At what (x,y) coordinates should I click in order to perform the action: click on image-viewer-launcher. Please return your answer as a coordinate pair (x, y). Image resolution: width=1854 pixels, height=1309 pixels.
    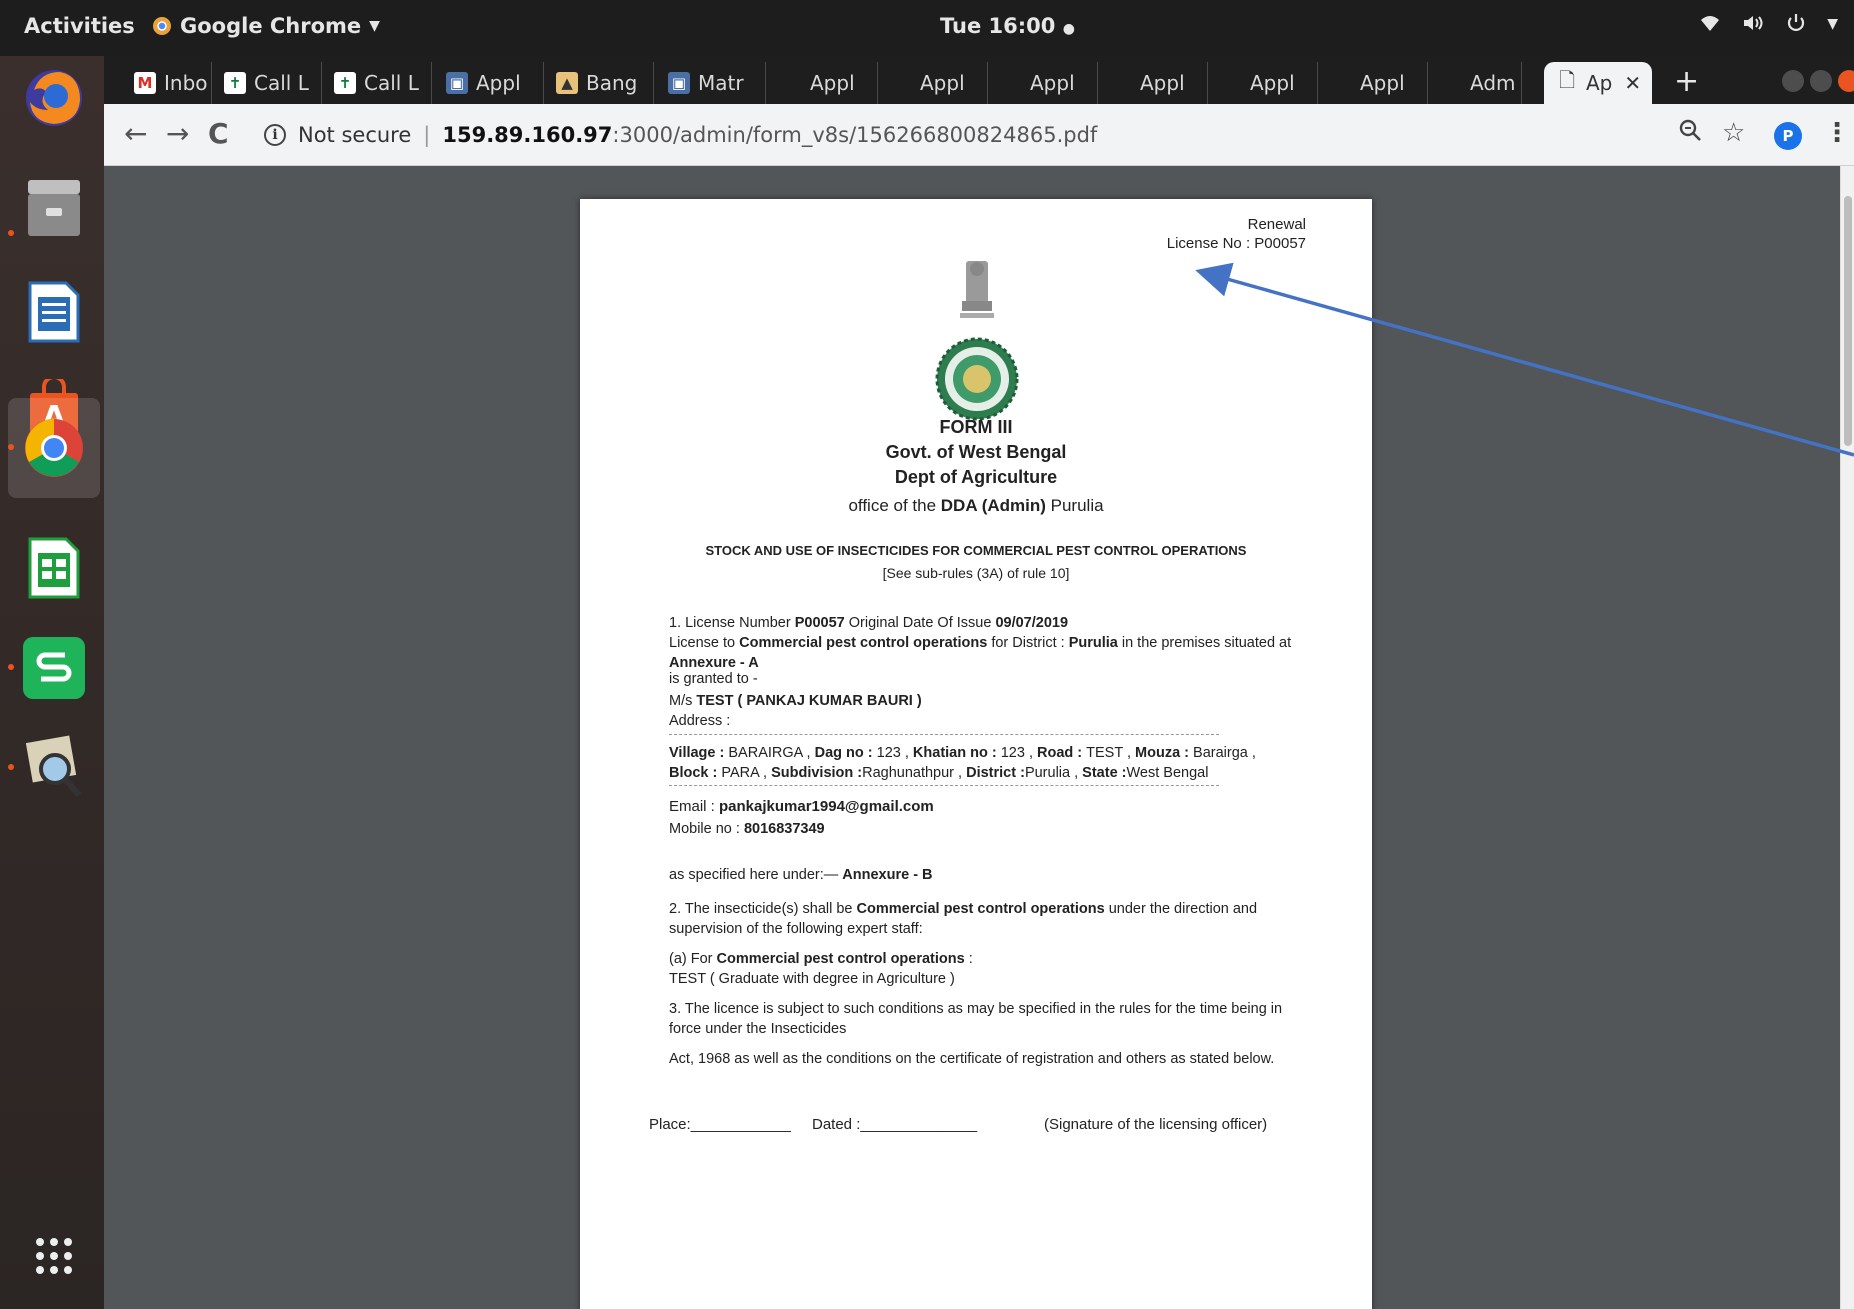
    Looking at the image, I should click on (49, 768).